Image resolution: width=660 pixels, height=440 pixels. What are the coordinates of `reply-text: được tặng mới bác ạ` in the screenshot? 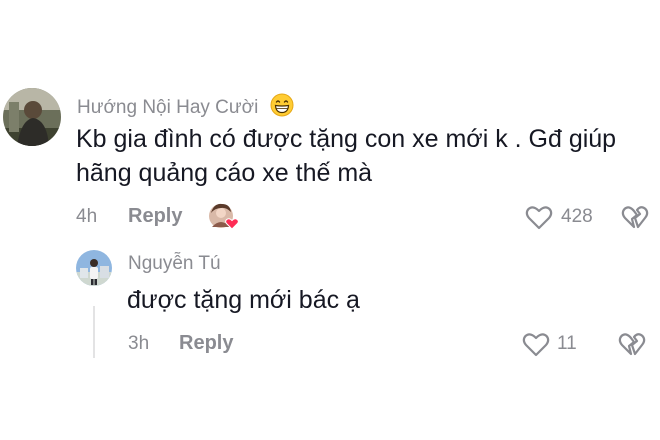 It's located at (243, 300).